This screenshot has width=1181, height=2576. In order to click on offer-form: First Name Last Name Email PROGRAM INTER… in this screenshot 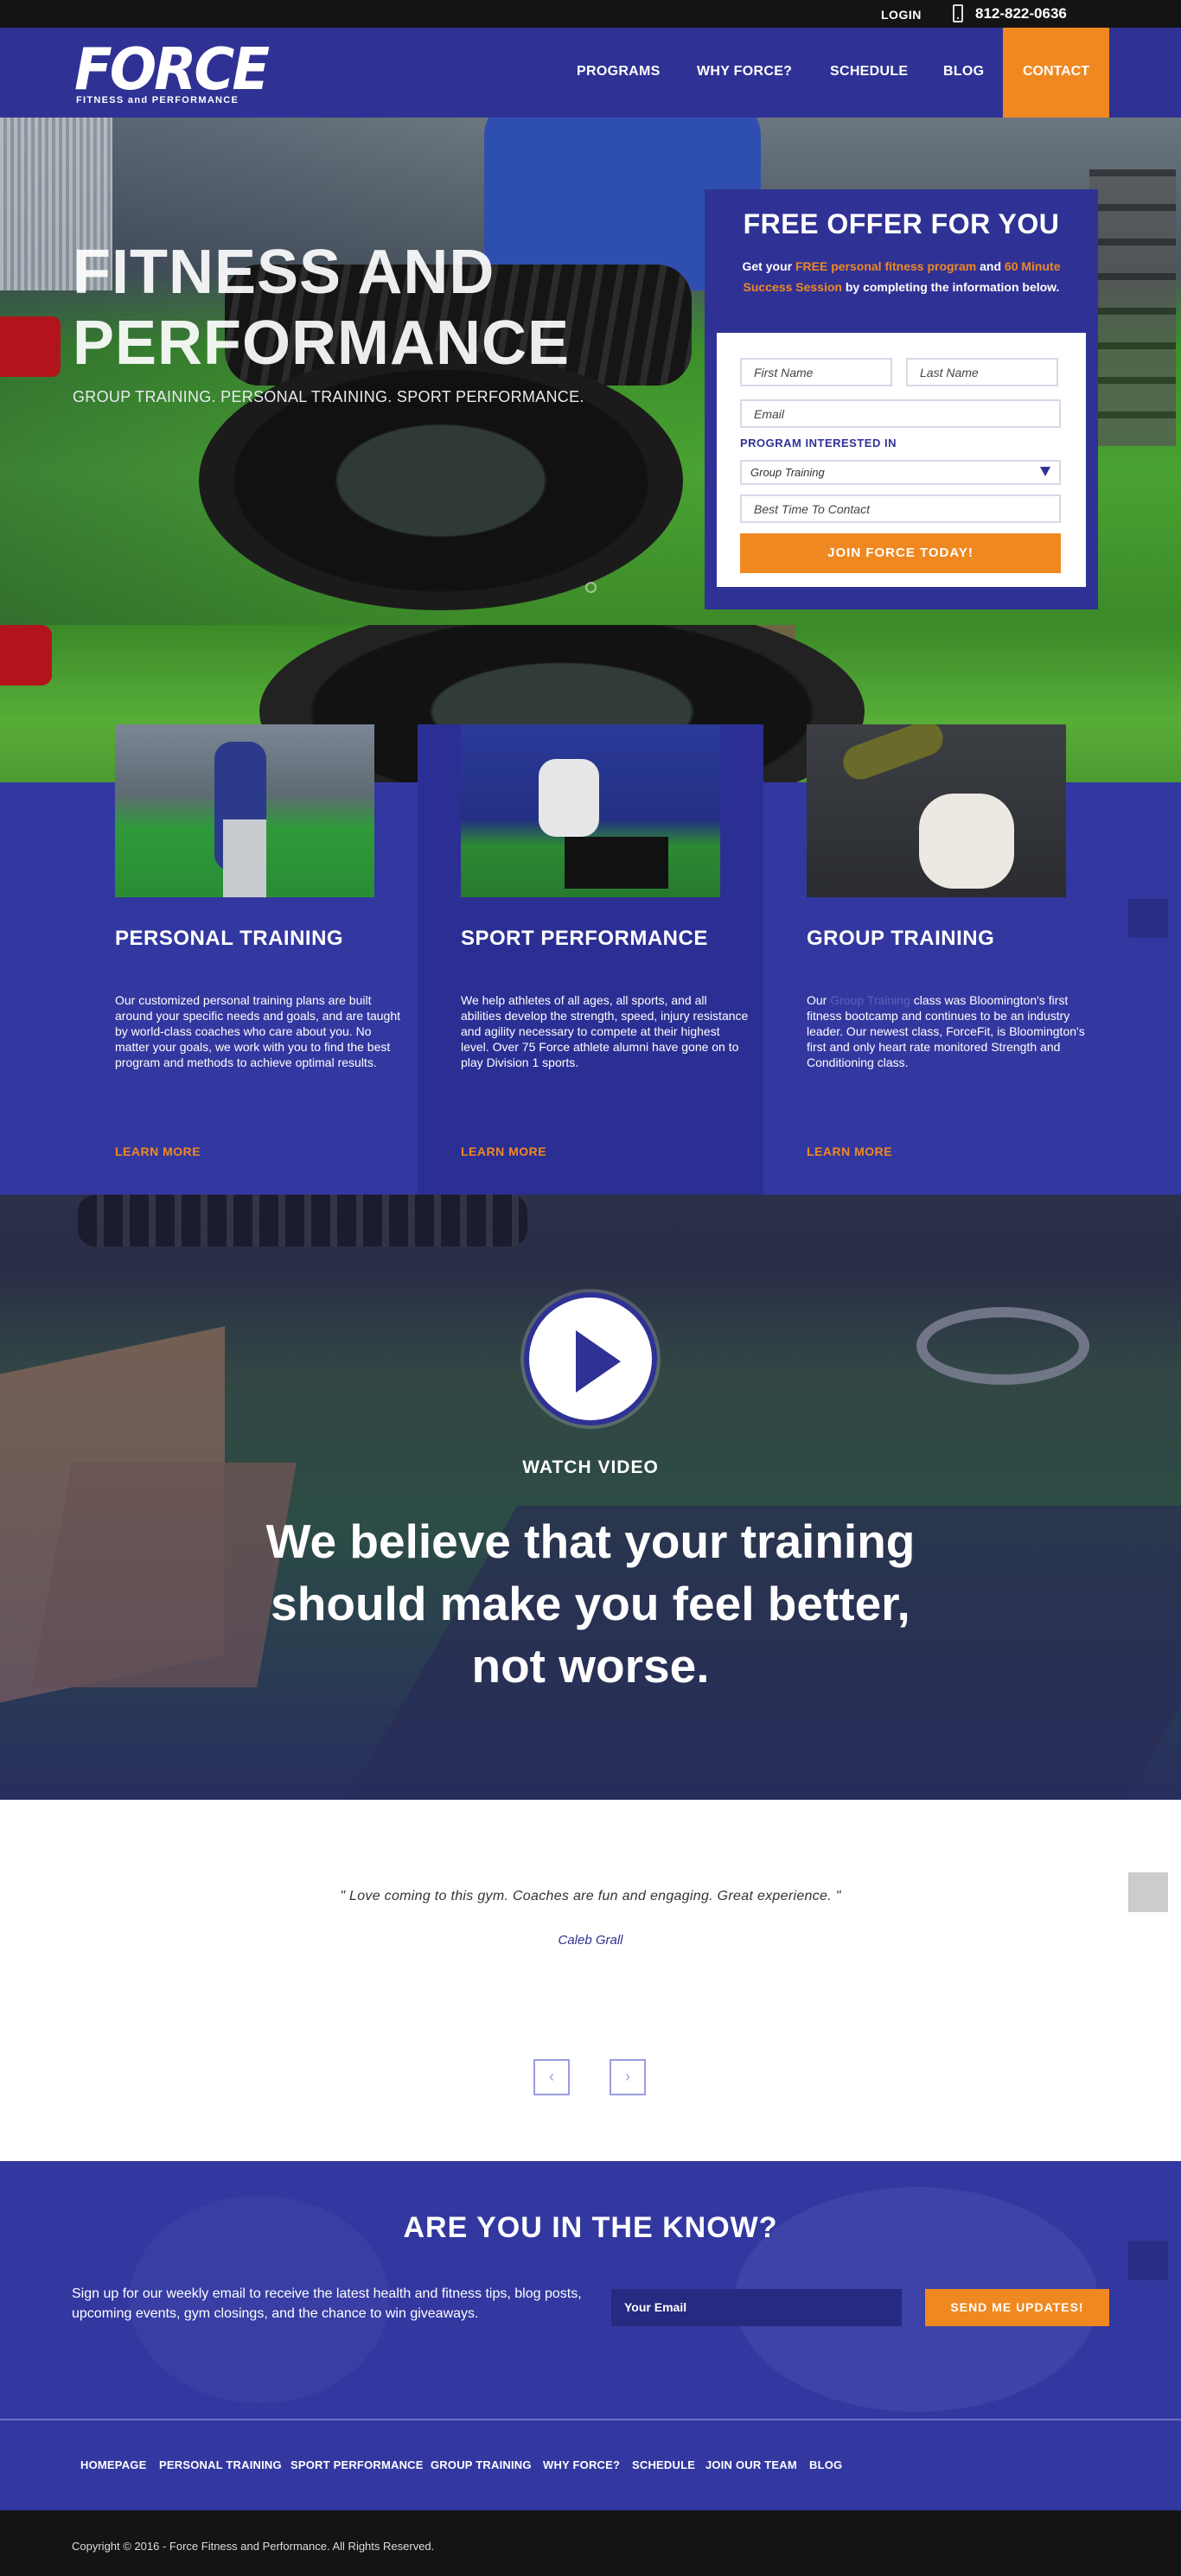, I will do `click(902, 460)`.